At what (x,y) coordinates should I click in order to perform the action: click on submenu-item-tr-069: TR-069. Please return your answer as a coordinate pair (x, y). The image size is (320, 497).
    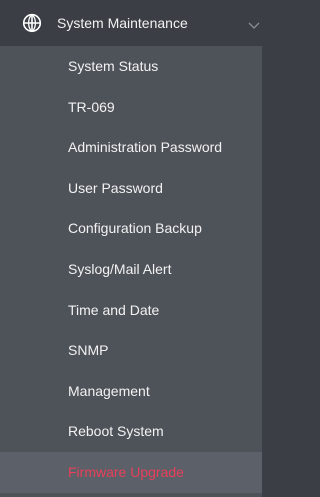
    Looking at the image, I should click on (131, 107).